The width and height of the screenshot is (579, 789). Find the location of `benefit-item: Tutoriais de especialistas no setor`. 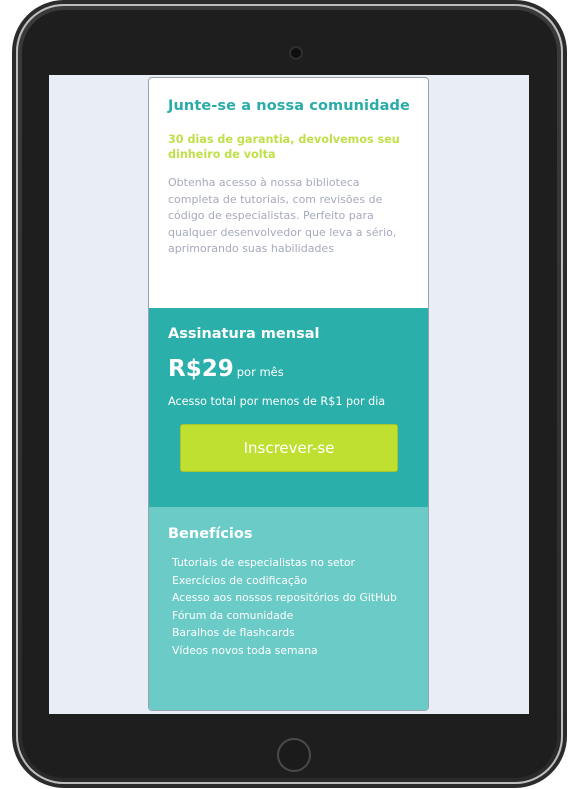

benefit-item: Tutoriais de especialistas no setor is located at coordinates (263, 562).